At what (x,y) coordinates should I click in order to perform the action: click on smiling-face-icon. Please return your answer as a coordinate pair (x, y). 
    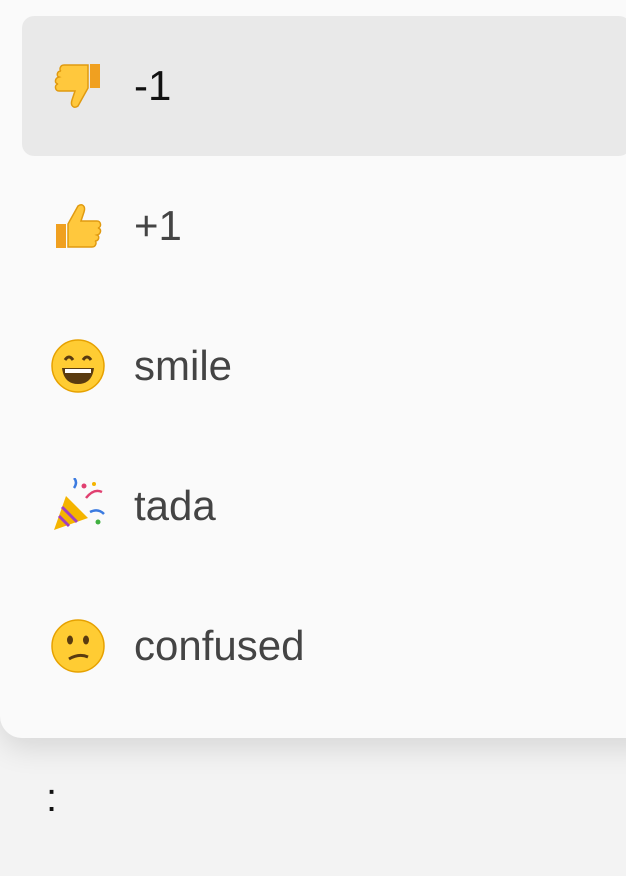
    Looking at the image, I should click on (78, 366).